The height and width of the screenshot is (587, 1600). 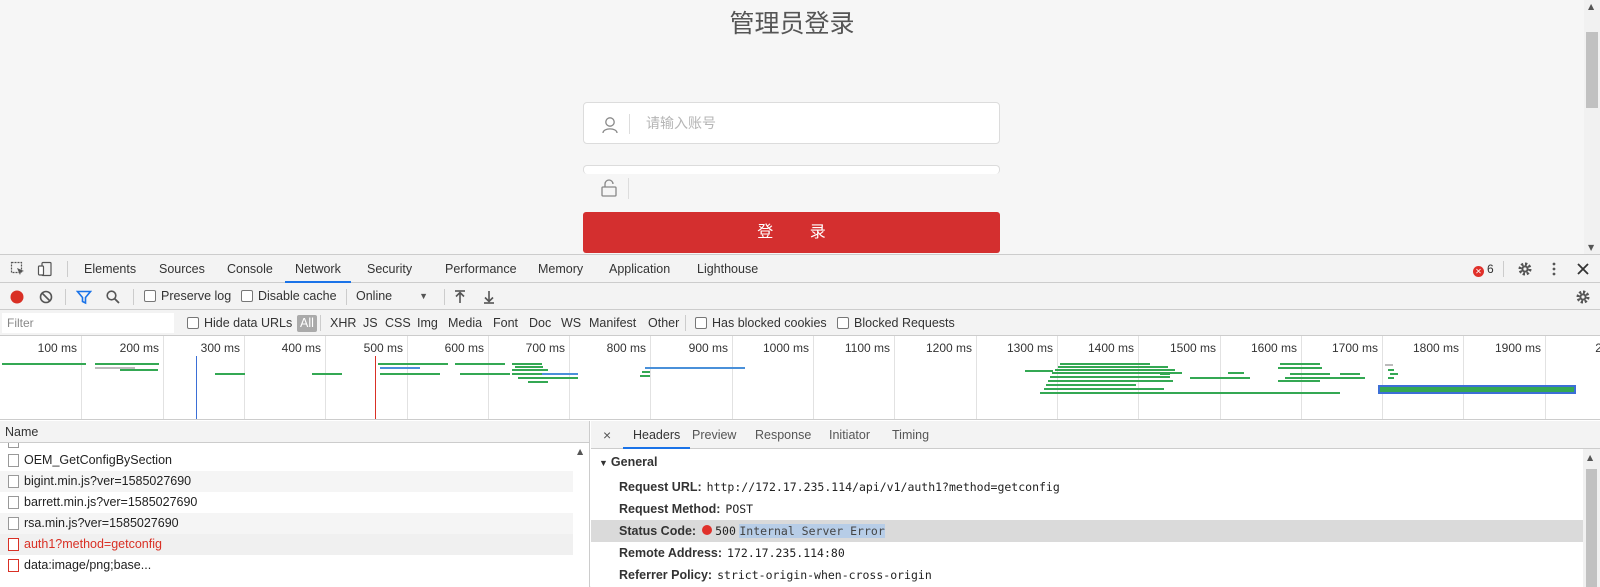 I want to click on section-general-toggle: ▼ General, so click(x=628, y=462).